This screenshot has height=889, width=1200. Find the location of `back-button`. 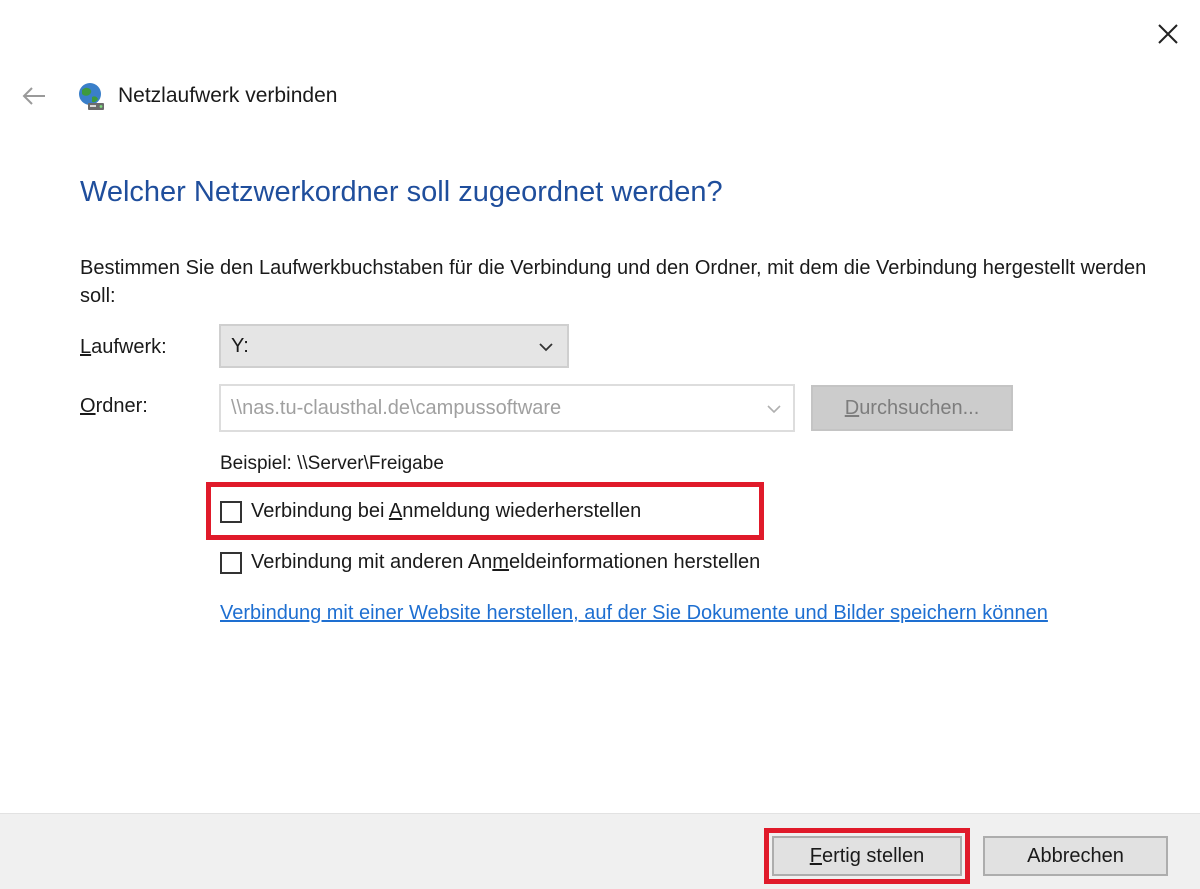

back-button is located at coordinates (34, 96).